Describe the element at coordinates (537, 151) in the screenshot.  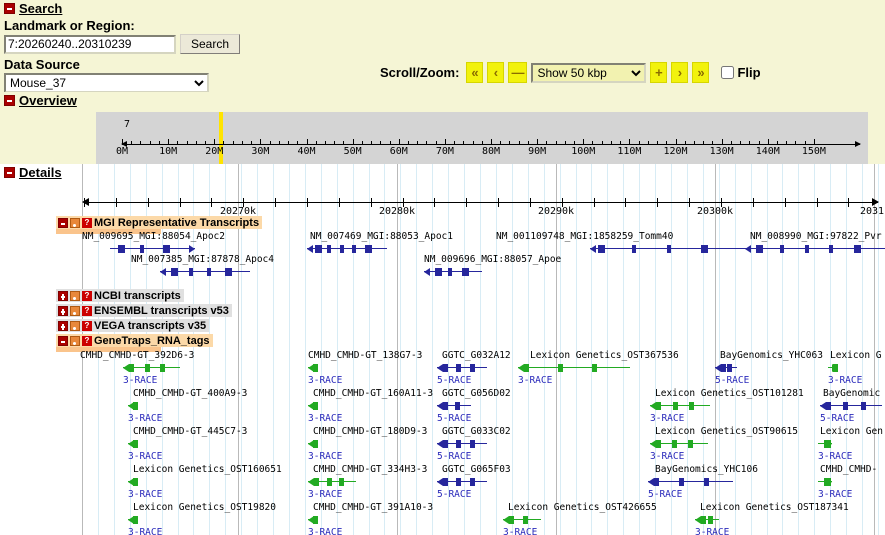
I see `overview-tick-label: 90M` at that location.